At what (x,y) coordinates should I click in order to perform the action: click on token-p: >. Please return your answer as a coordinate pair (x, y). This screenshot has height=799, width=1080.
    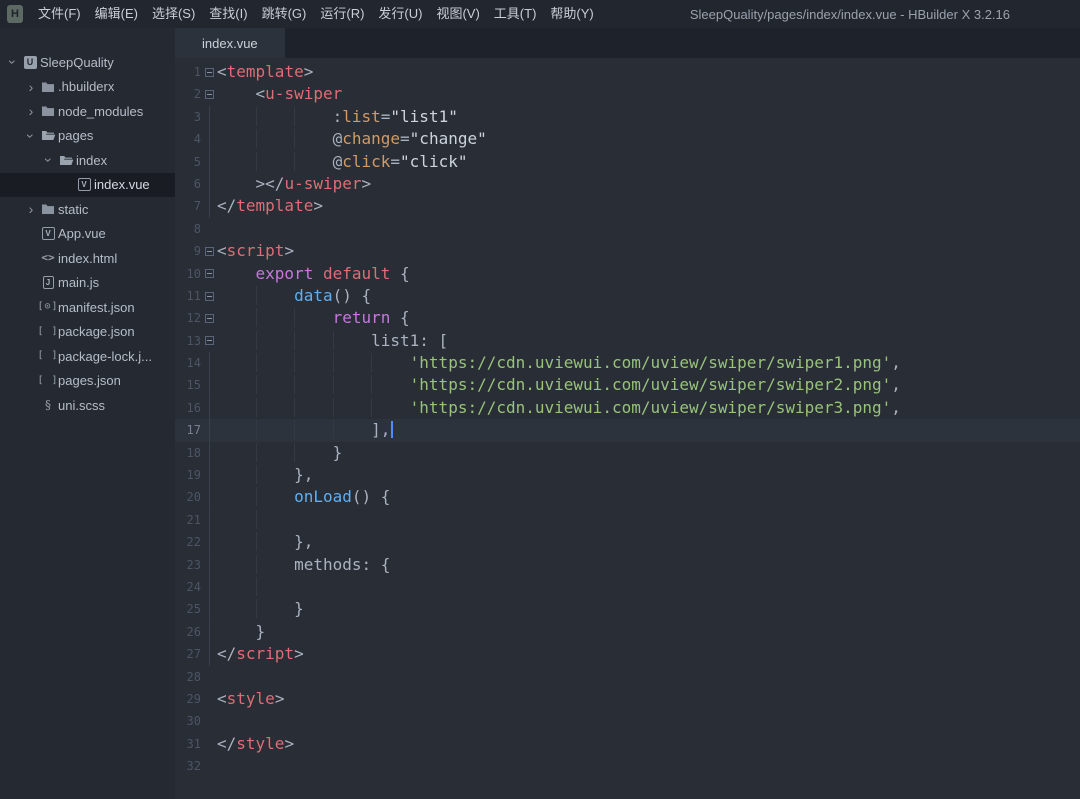
    Looking at the image, I should click on (289, 743).